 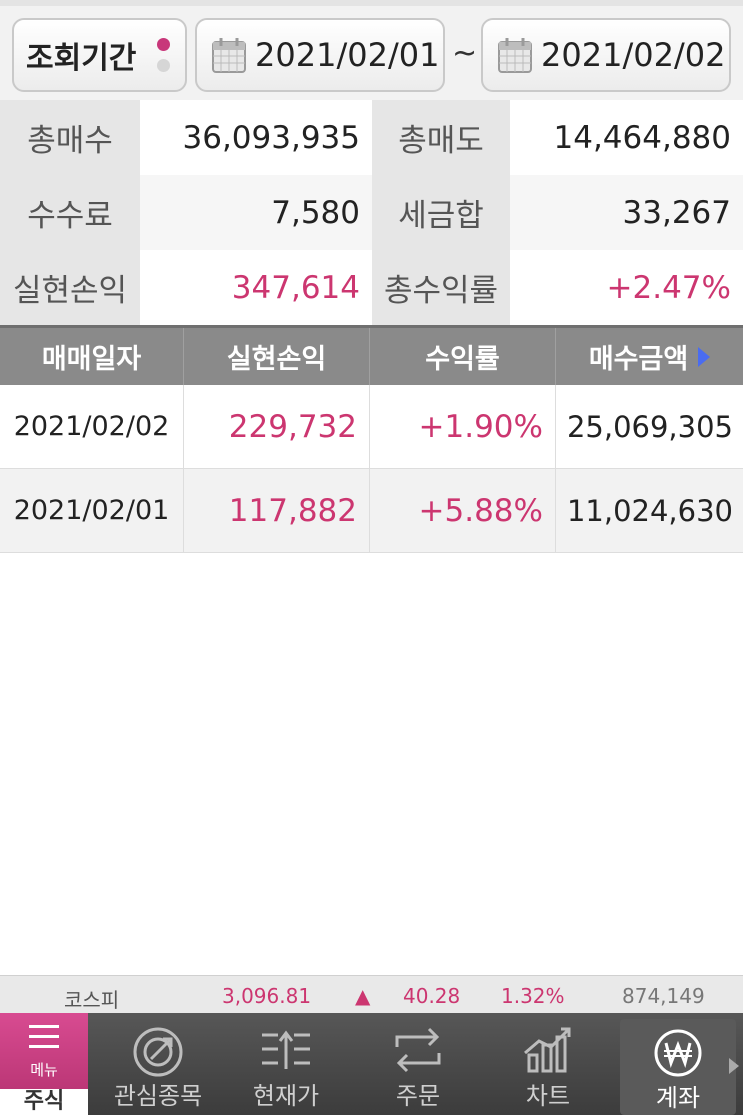 I want to click on col-buy-amount: 매수금액, so click(x=649, y=356).